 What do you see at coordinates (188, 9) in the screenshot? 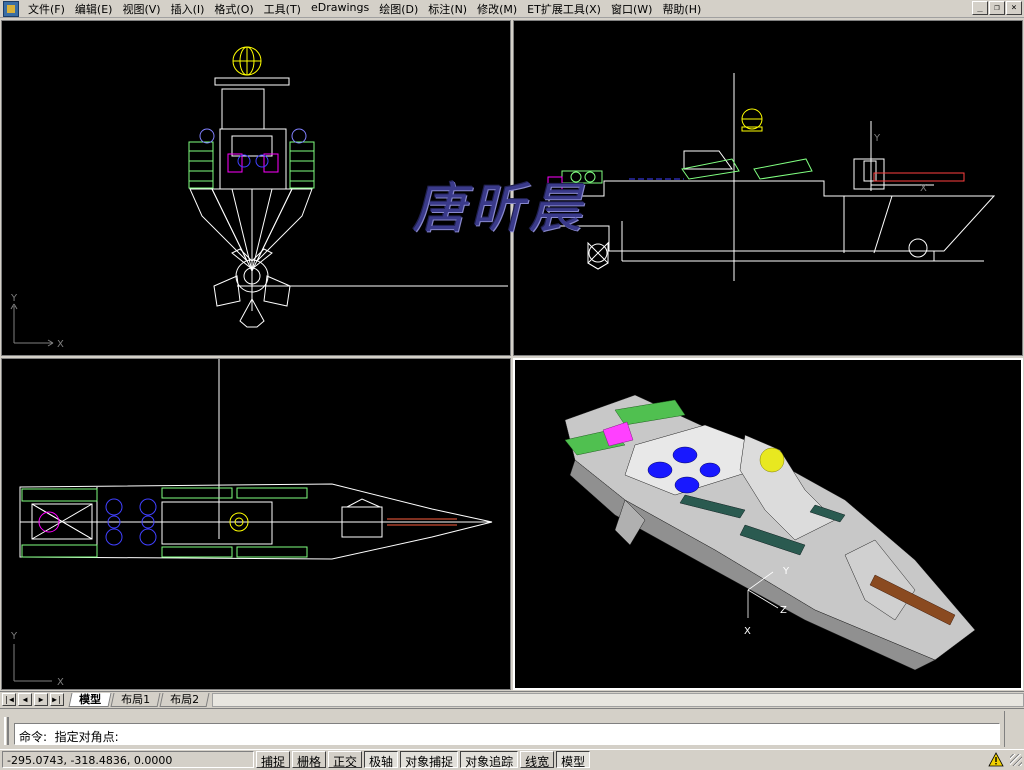
I see `menu-item: 插入(I)` at bounding box center [188, 9].